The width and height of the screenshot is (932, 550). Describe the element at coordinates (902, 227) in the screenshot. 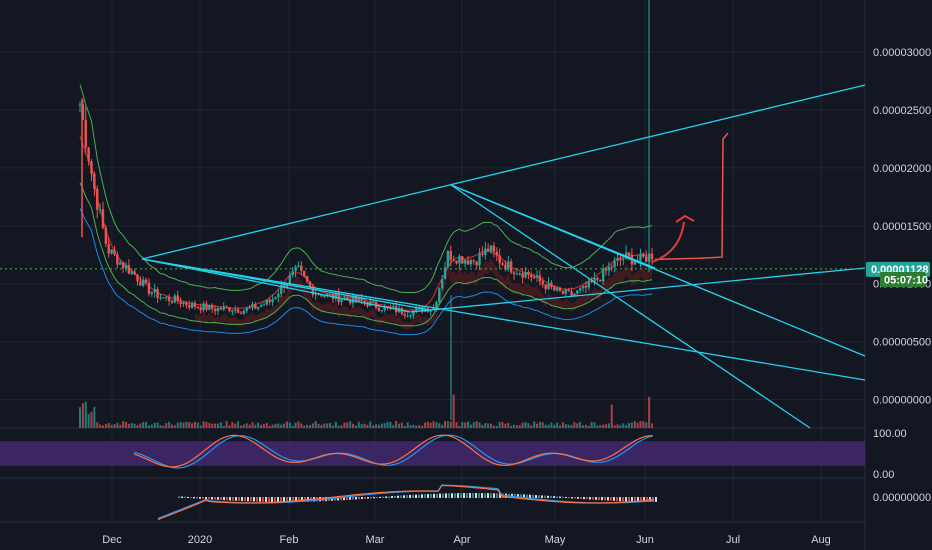

I see `price-tick-label: 0.00001500` at that location.